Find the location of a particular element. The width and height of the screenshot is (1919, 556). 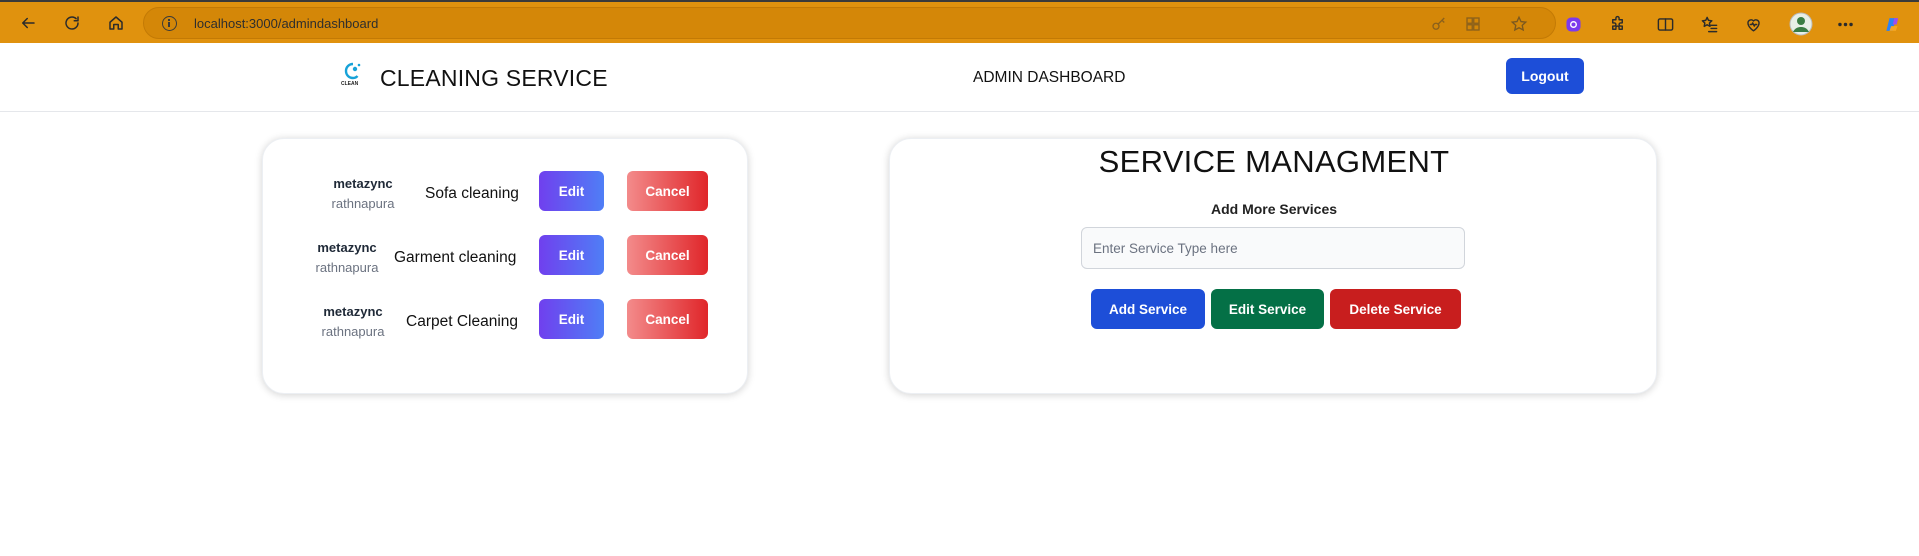

more-menu-icon is located at coordinates (1845, 24).